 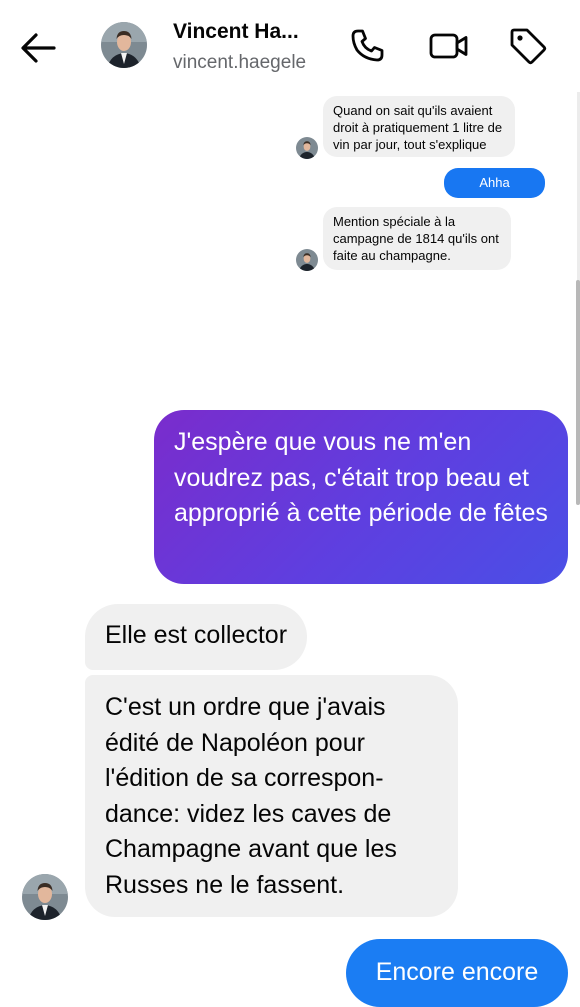 I want to click on embedded-sent-message: Ahha chapeau, so click(x=494, y=194).